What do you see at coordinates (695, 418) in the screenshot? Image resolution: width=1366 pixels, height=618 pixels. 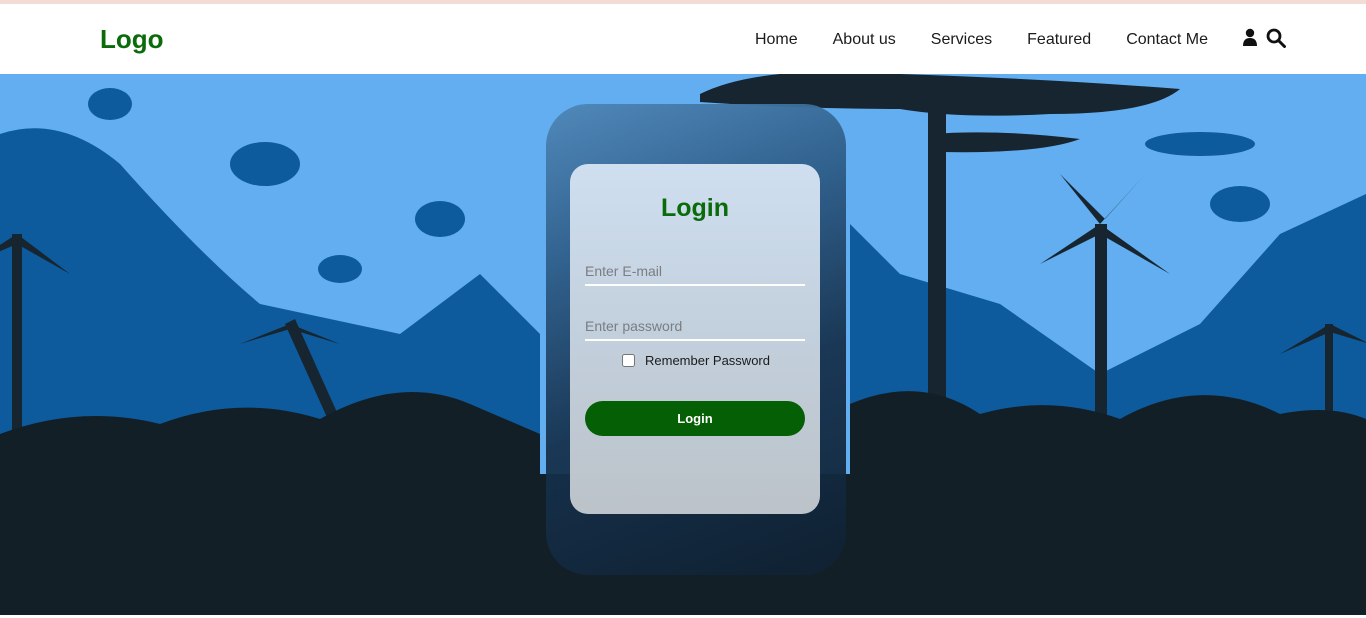 I see `login-button: Login` at bounding box center [695, 418].